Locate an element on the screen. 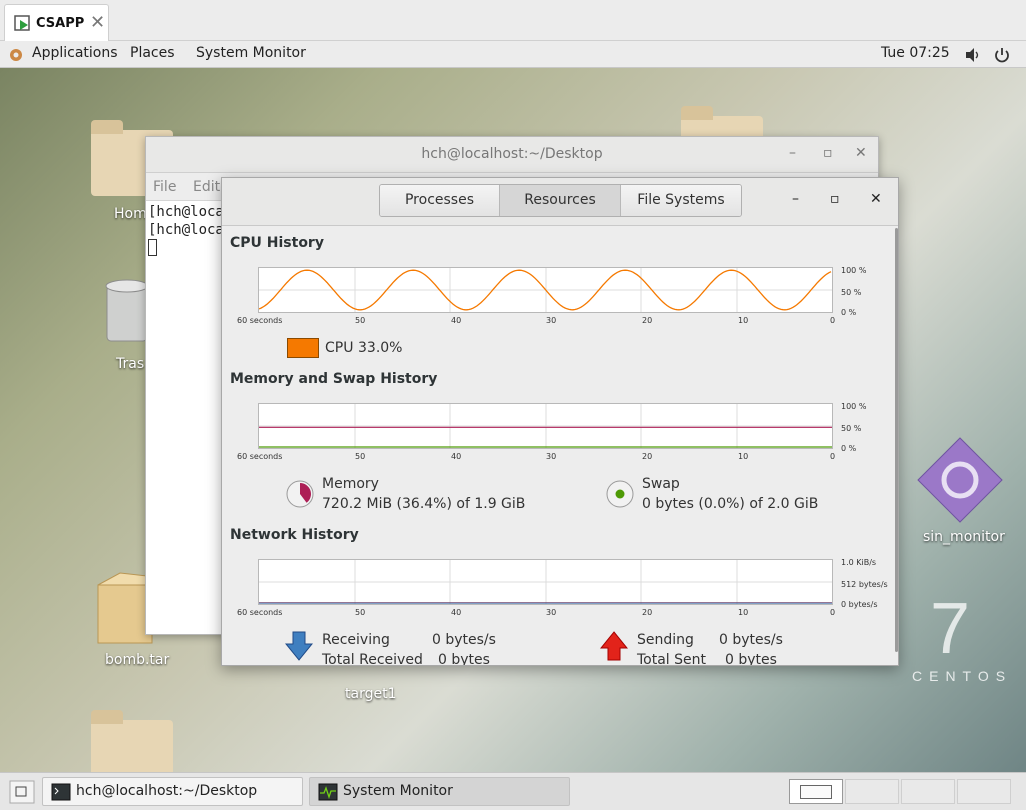 Image resolution: width=1026 pixels, height=810 pixels. desktop-icon-target: target1 is located at coordinates (368, 685).